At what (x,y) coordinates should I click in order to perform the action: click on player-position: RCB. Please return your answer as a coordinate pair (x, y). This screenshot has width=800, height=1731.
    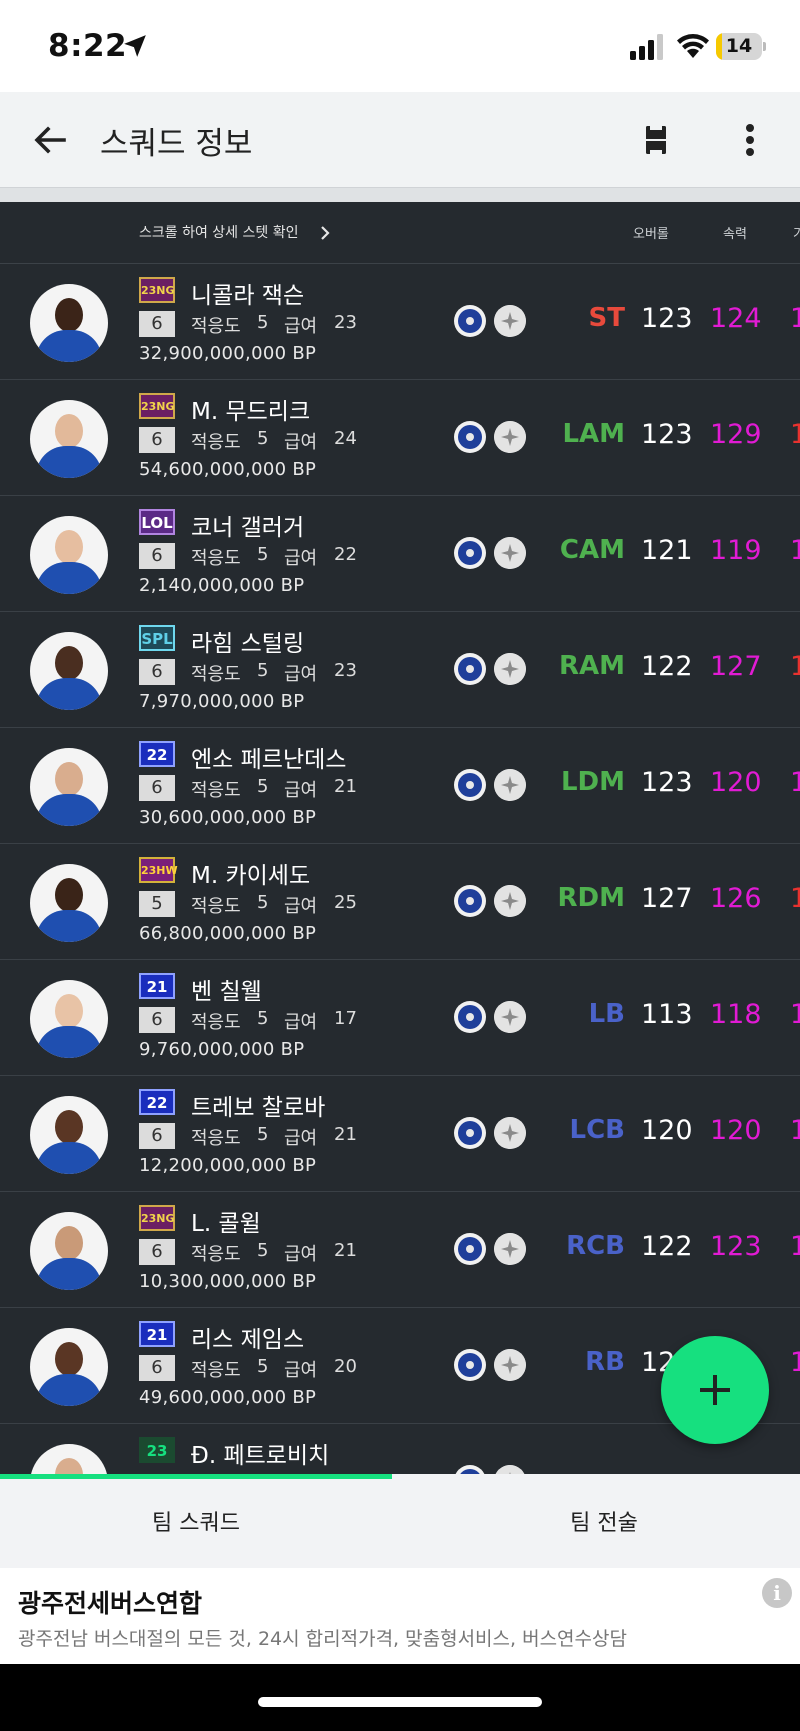
    Looking at the image, I should click on (595, 1246).